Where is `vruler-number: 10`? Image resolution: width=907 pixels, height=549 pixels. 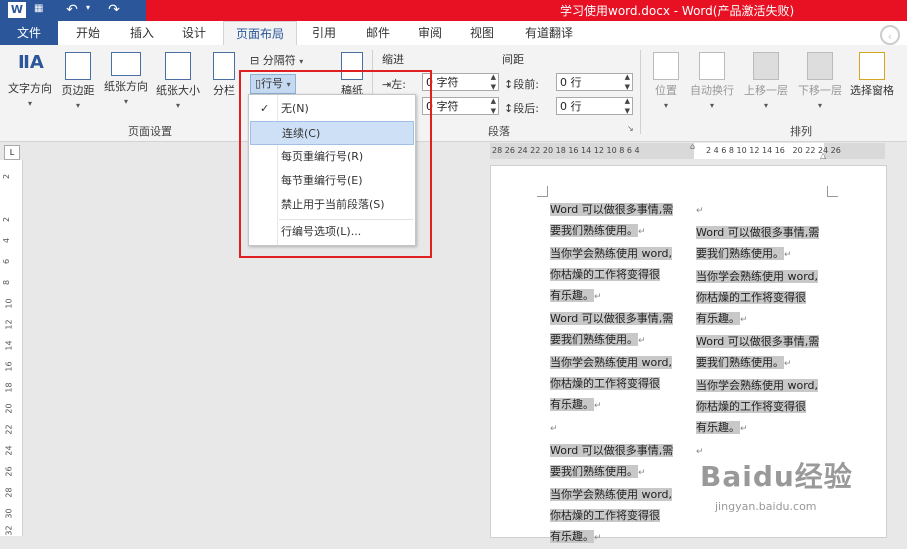
vruler-number: 10 is located at coordinates (9, 303).